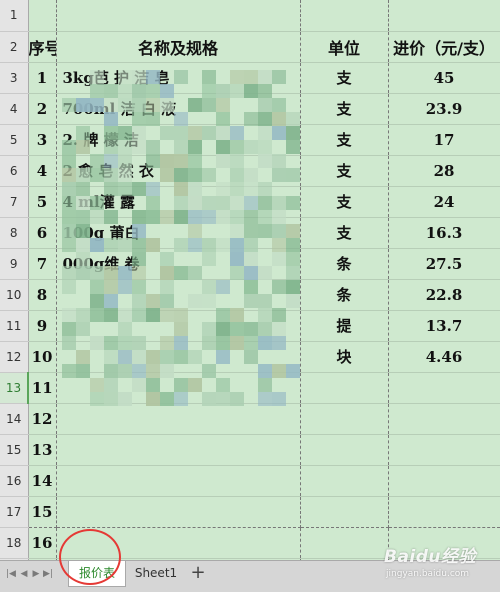 This screenshot has height=592, width=500. Describe the element at coordinates (42, 357) in the screenshot. I see `cell-seq: 10` at that location.